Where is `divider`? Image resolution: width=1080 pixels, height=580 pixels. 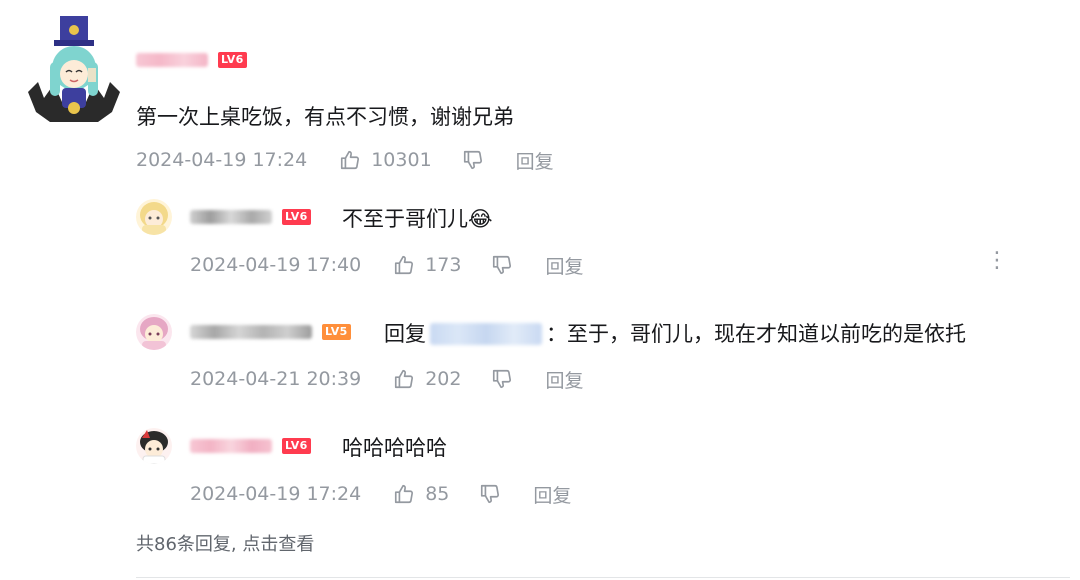
divider is located at coordinates (603, 577).